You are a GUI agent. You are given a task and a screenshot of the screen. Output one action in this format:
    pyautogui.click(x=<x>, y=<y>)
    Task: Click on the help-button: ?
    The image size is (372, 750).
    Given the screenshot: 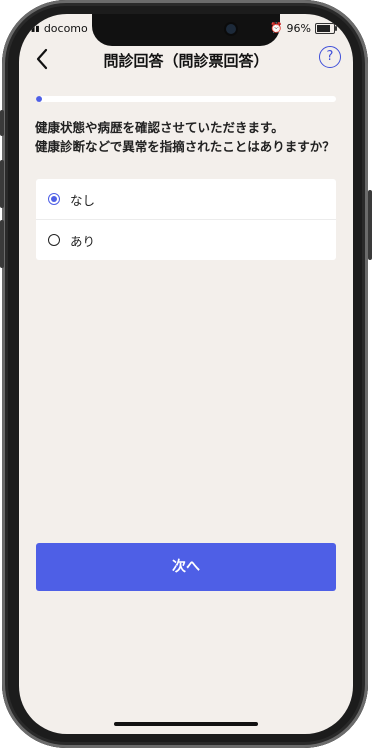 What is the action you would take?
    pyautogui.click(x=330, y=57)
    